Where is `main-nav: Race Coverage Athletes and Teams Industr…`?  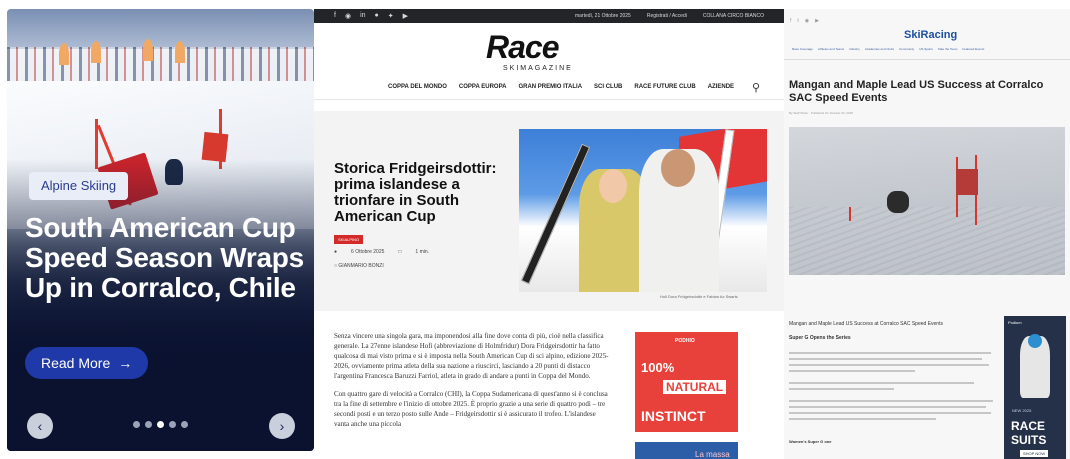
main-nav: Race Coverage Athletes and Teams Industr… is located at coordinates (927, 49).